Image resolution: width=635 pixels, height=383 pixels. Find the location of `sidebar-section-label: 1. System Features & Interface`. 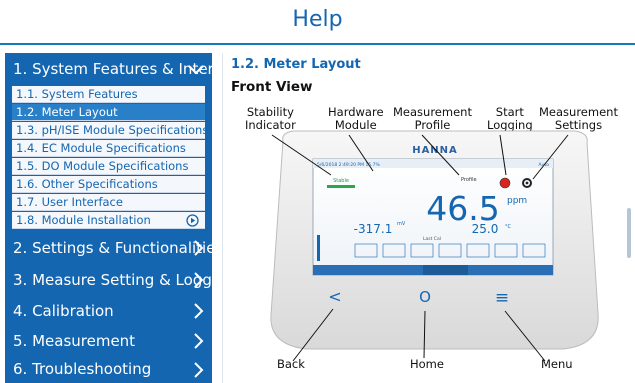

sidebar-section-label: 1. System Features & Interface is located at coordinates (129, 69).